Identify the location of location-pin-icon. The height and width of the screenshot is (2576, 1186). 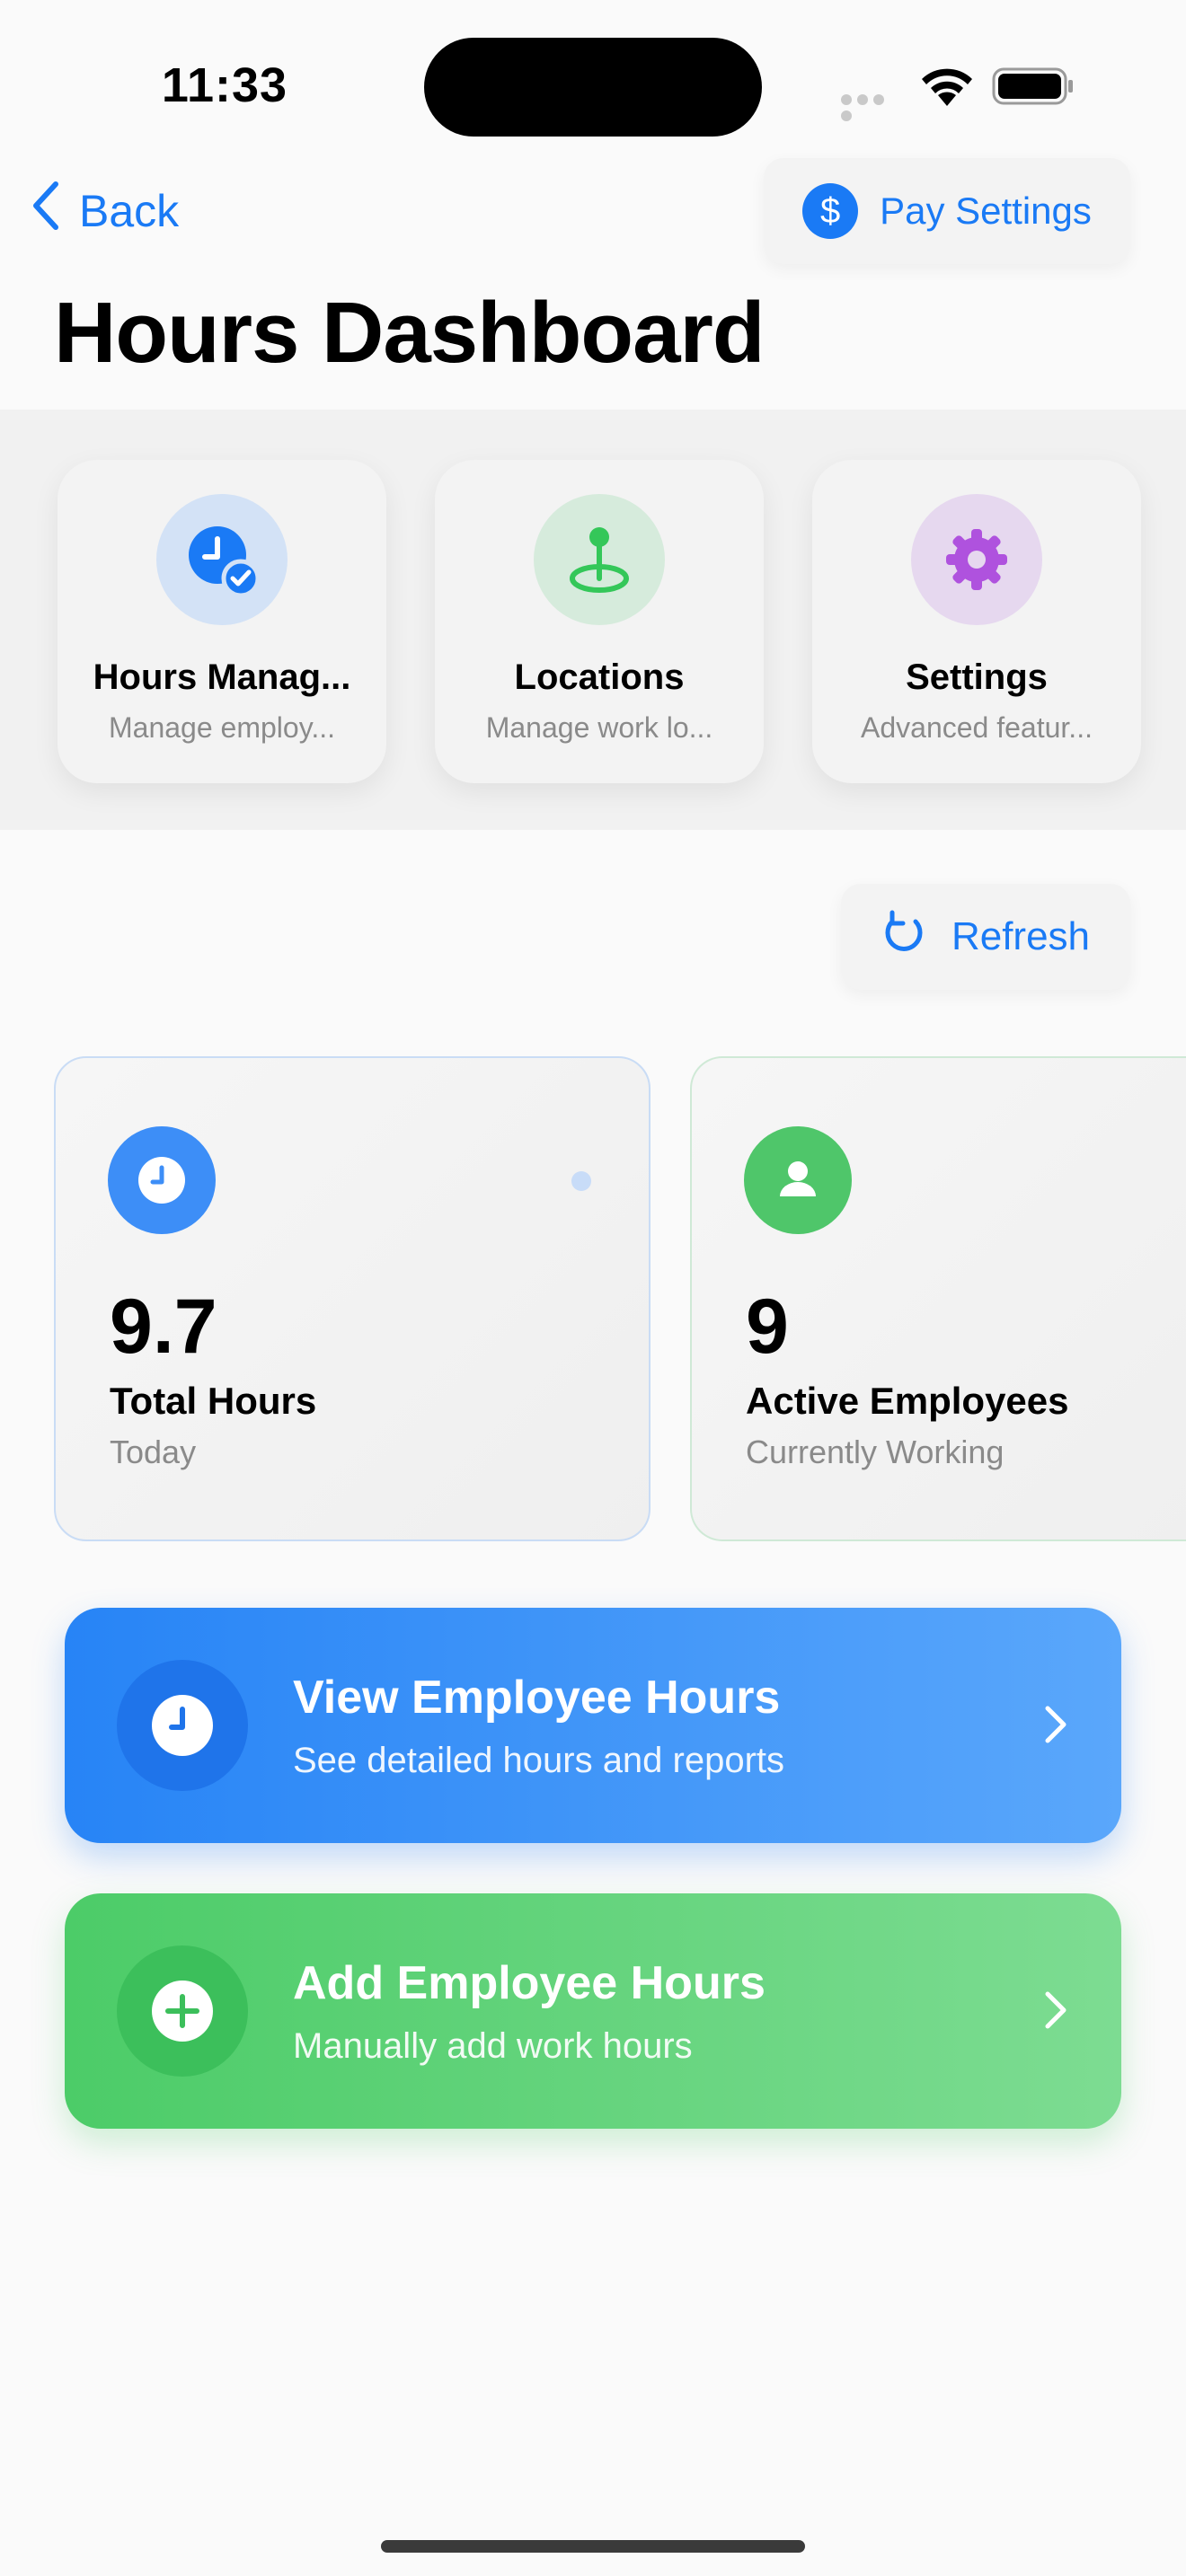
(599, 559).